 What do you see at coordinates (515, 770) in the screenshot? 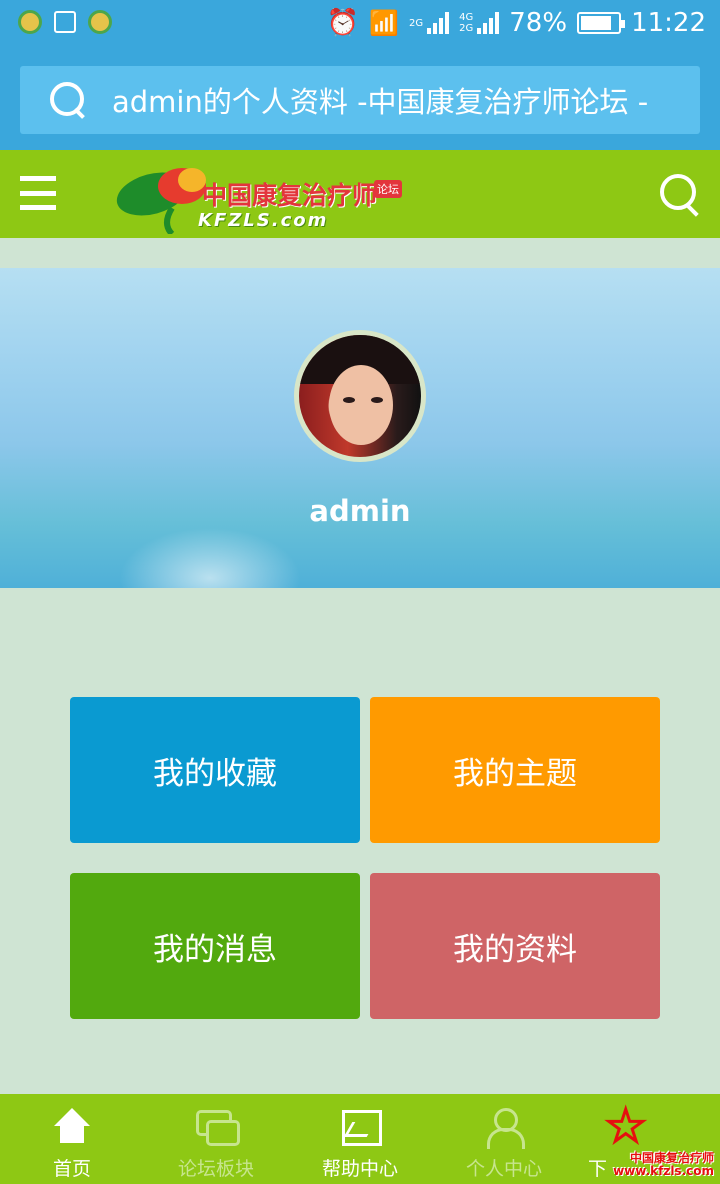
I see `my-topics-button: 我的主题` at bounding box center [515, 770].